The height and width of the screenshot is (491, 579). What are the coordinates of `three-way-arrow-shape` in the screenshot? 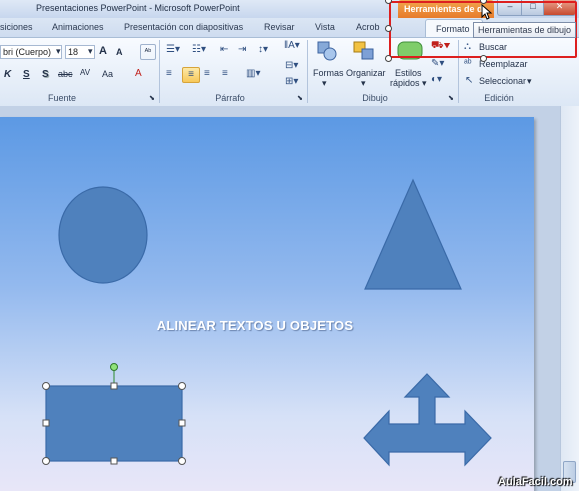 It's located at (427, 420).